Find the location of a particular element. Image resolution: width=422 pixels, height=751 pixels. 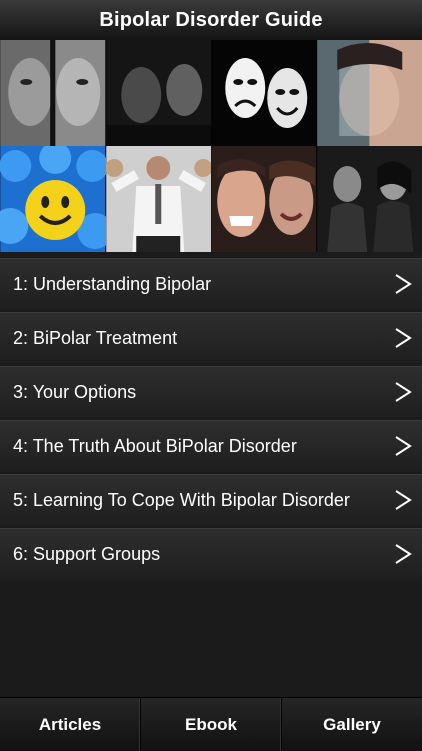

menu-item-label: 2: BiPolar Treatment is located at coordinates (88, 338).